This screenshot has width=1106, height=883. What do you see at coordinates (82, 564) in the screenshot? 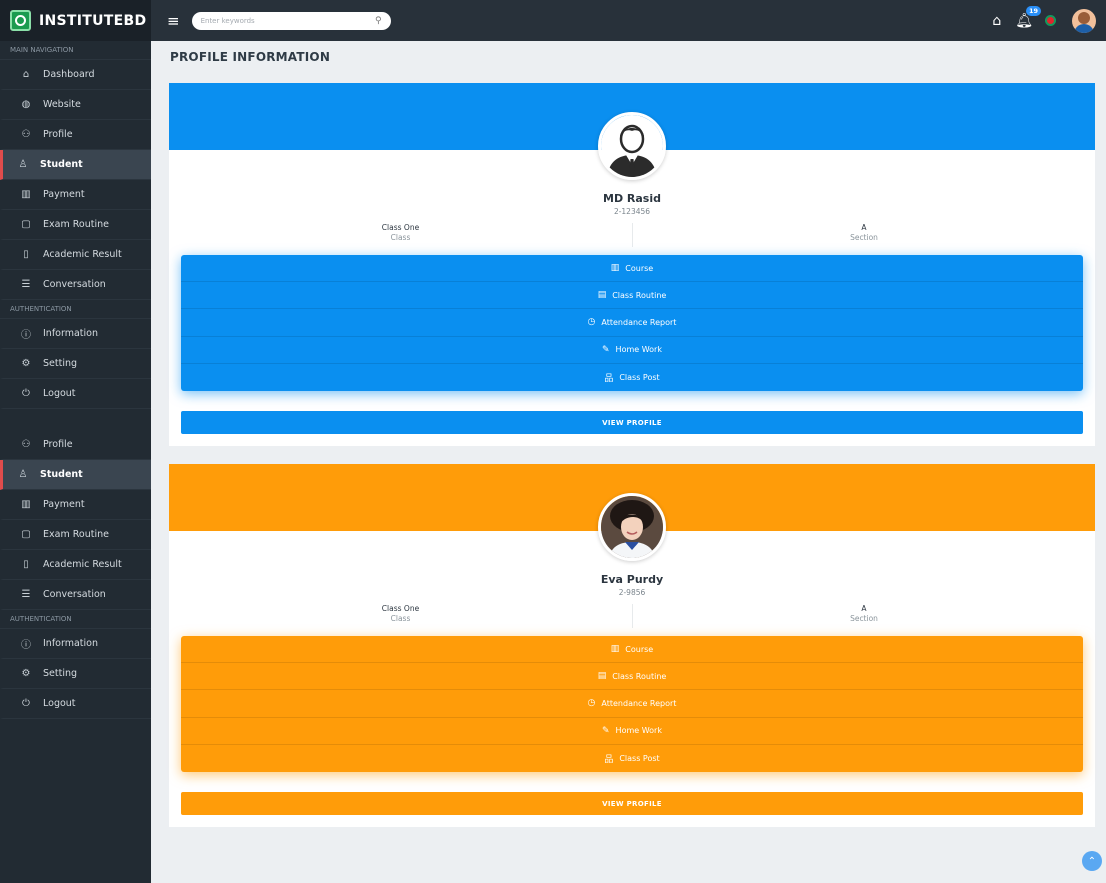
I see `sidebar-item-label: Academic Result` at bounding box center [82, 564].